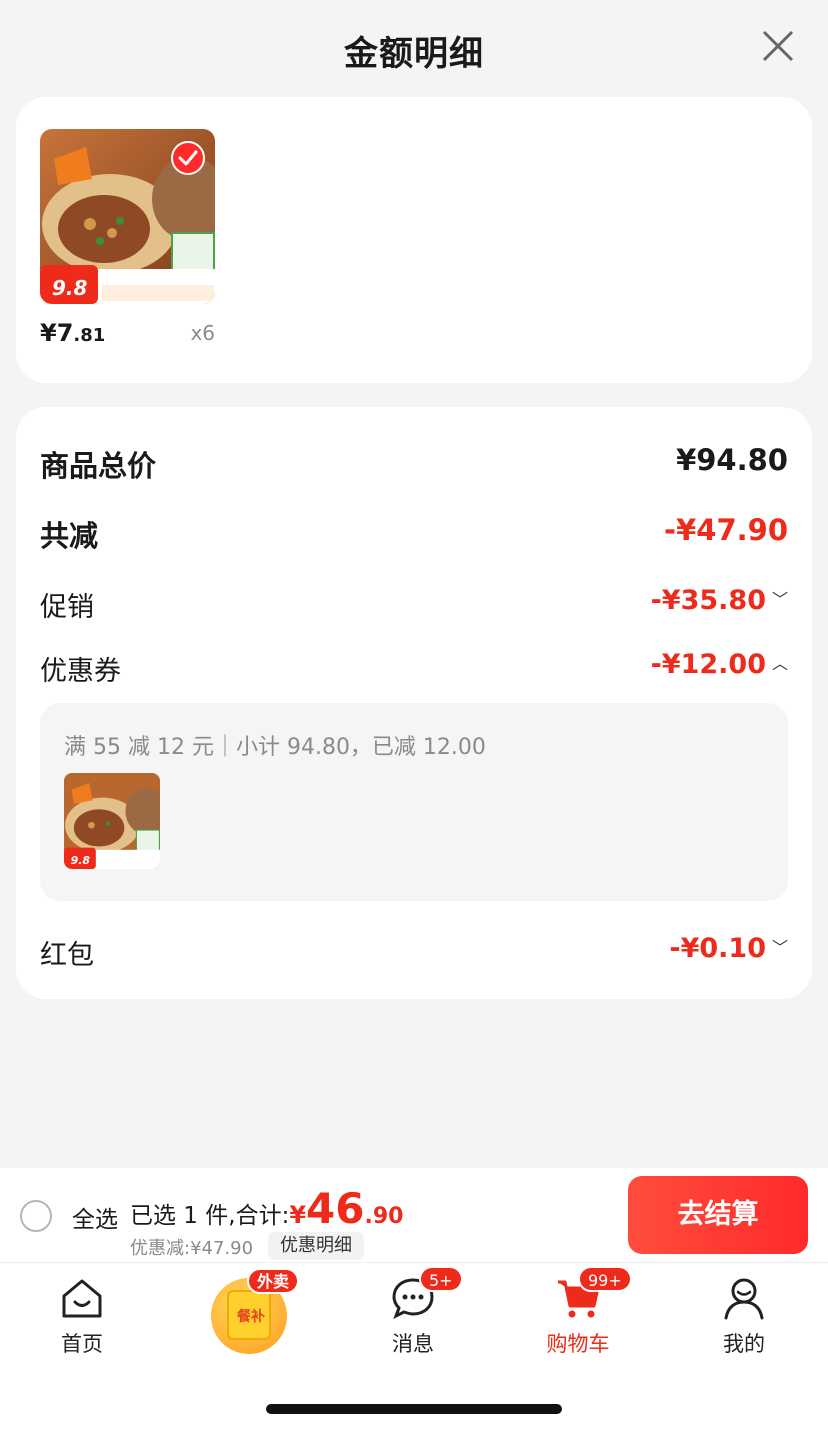  What do you see at coordinates (192, 1248) in the screenshot?
I see `discount-text: 优惠减:¥47.90` at bounding box center [192, 1248].